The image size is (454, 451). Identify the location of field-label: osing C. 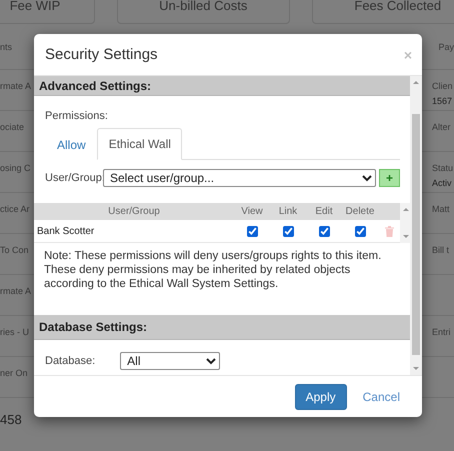
(15, 168).